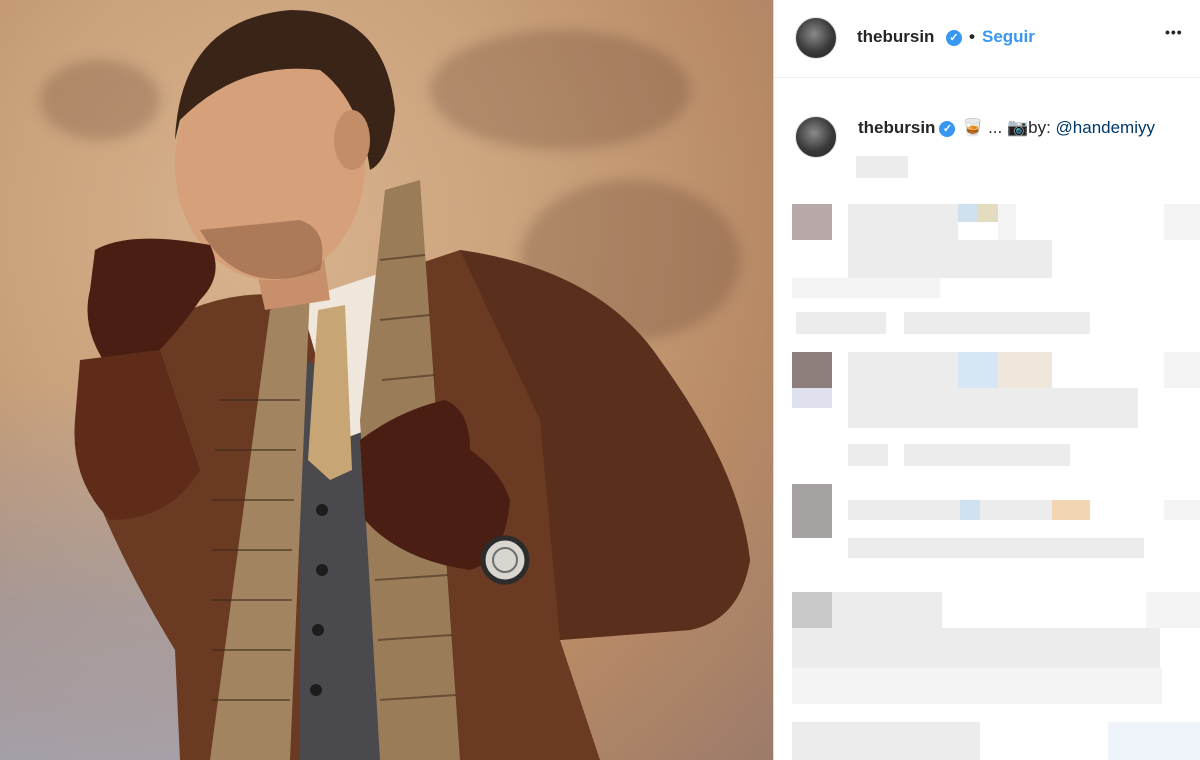  I want to click on post-header: thebursin ✓ • Seguir •••, so click(987, 39).